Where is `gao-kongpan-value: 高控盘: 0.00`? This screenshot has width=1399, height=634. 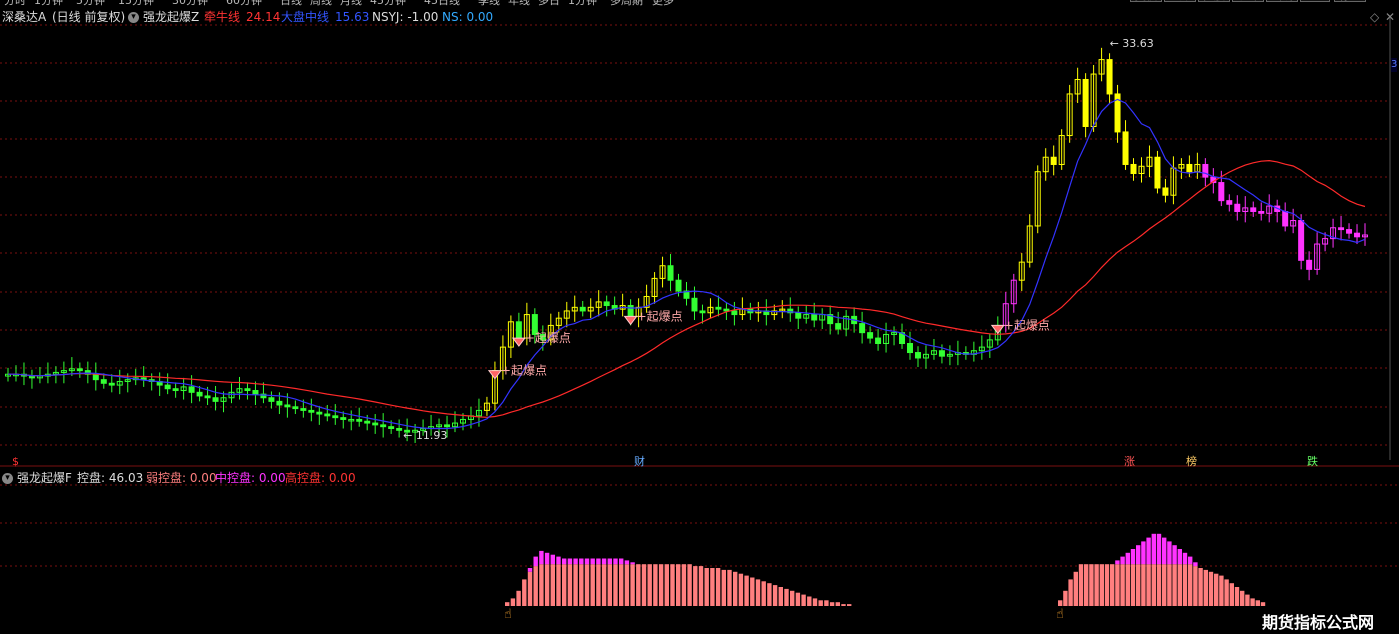
gao-kongpan-value: 高控盘: 0.00 is located at coordinates (320, 478).